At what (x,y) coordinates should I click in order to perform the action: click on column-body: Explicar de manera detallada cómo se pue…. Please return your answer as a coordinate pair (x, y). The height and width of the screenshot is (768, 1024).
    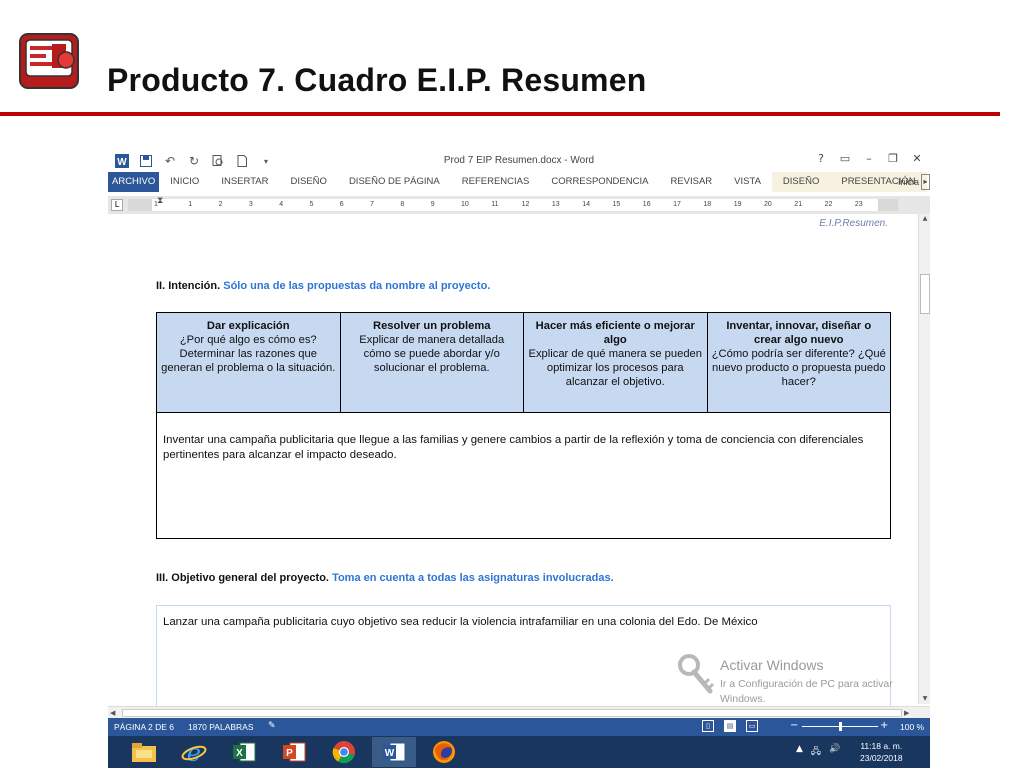
    Looking at the image, I should click on (432, 354).